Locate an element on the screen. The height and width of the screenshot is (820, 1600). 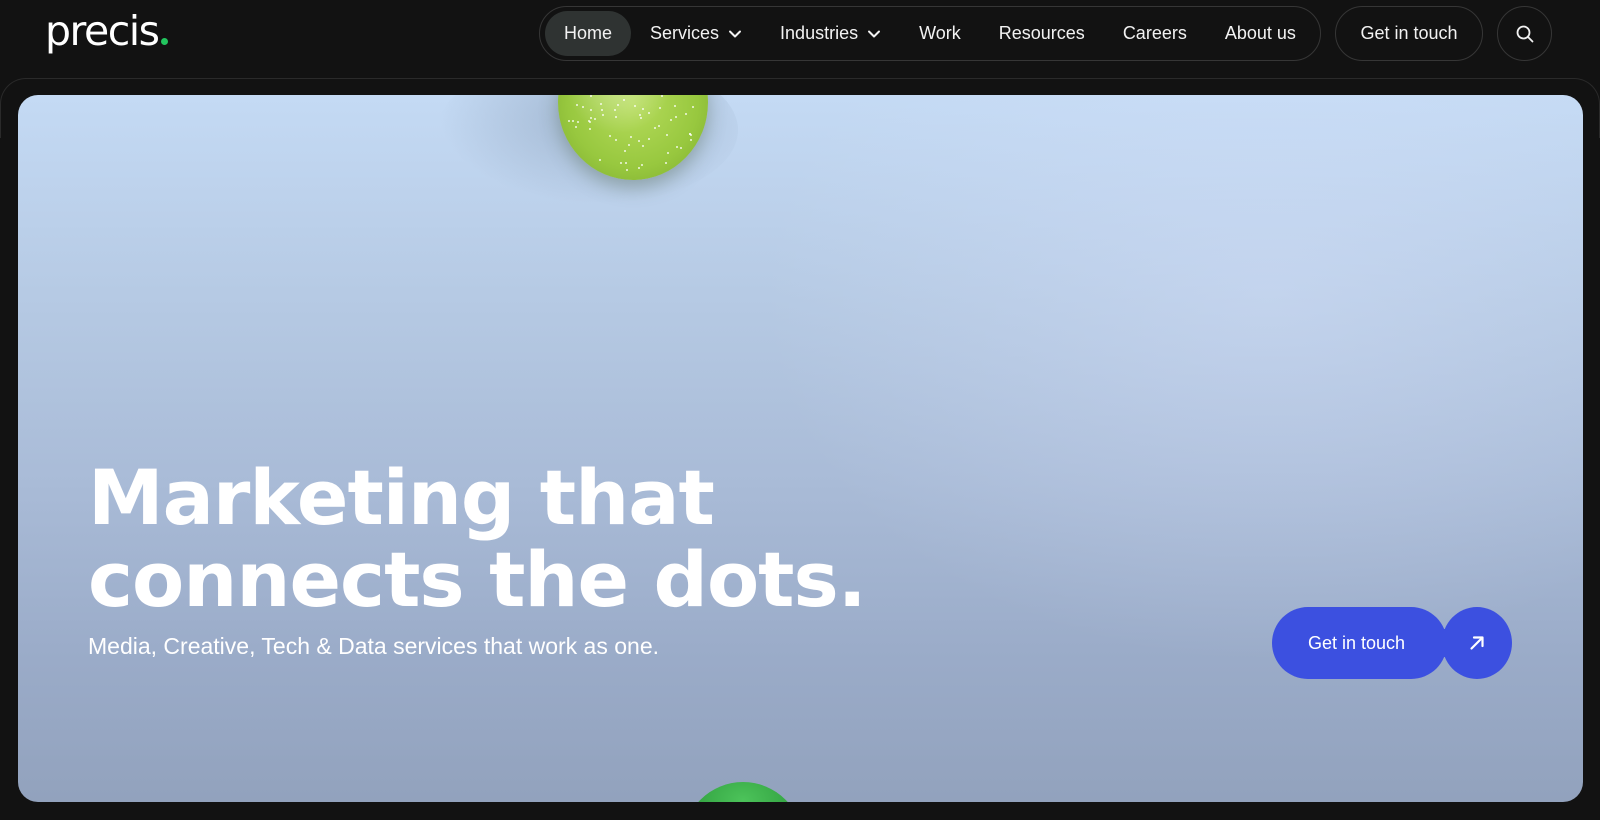
search-button is located at coordinates (1524, 33).